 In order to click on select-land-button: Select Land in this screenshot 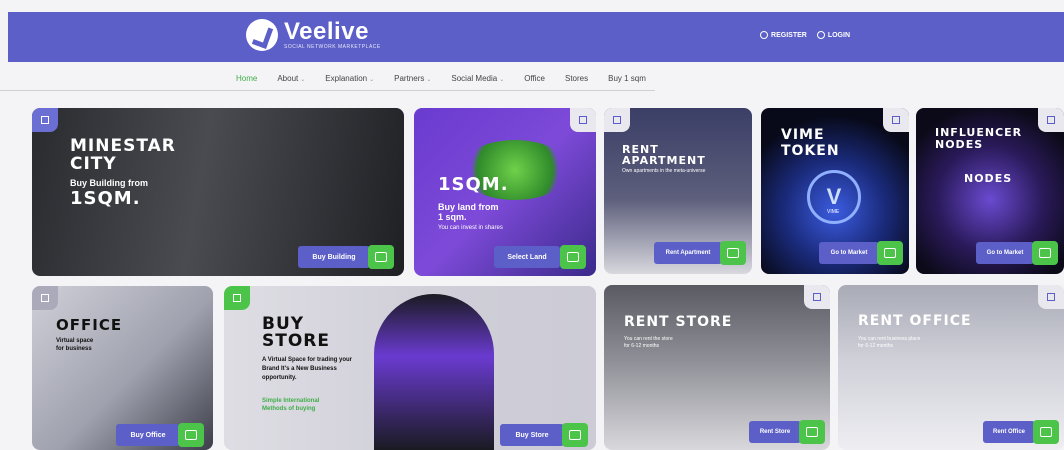, I will do `click(527, 257)`.